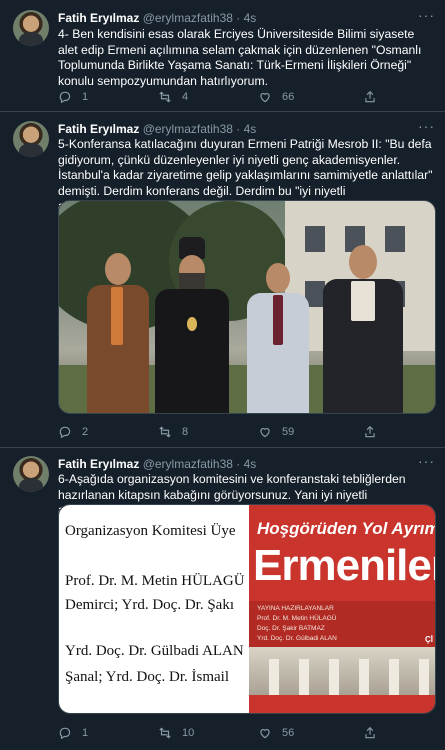 The height and width of the screenshot is (750, 445). I want to click on document-line: Organizasyon Komitesi Üye, so click(150, 531).